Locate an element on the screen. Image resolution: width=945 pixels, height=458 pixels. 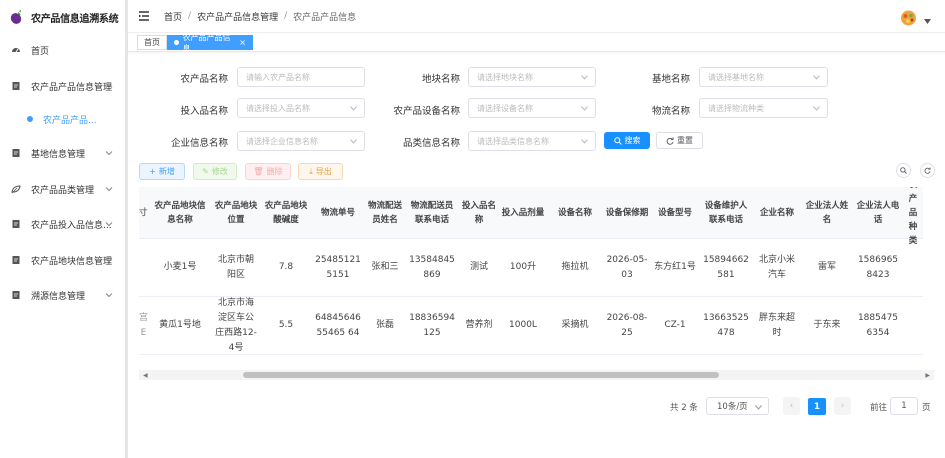
table-cell: 2026-05-03 is located at coordinates (627, 268).